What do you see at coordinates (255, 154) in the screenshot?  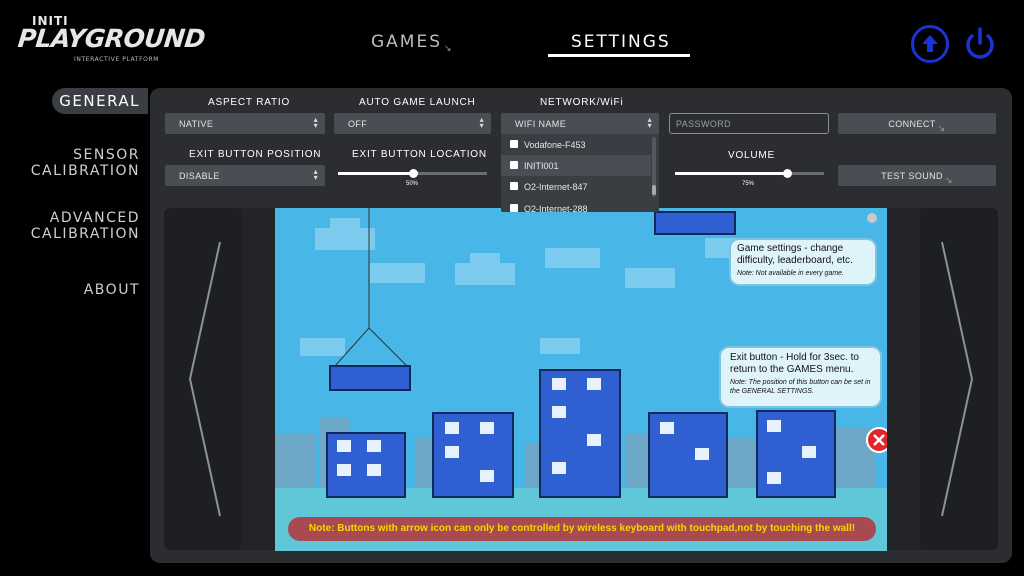 I see `exit-button-position-label: EXIT BUTTON POSITION` at bounding box center [255, 154].